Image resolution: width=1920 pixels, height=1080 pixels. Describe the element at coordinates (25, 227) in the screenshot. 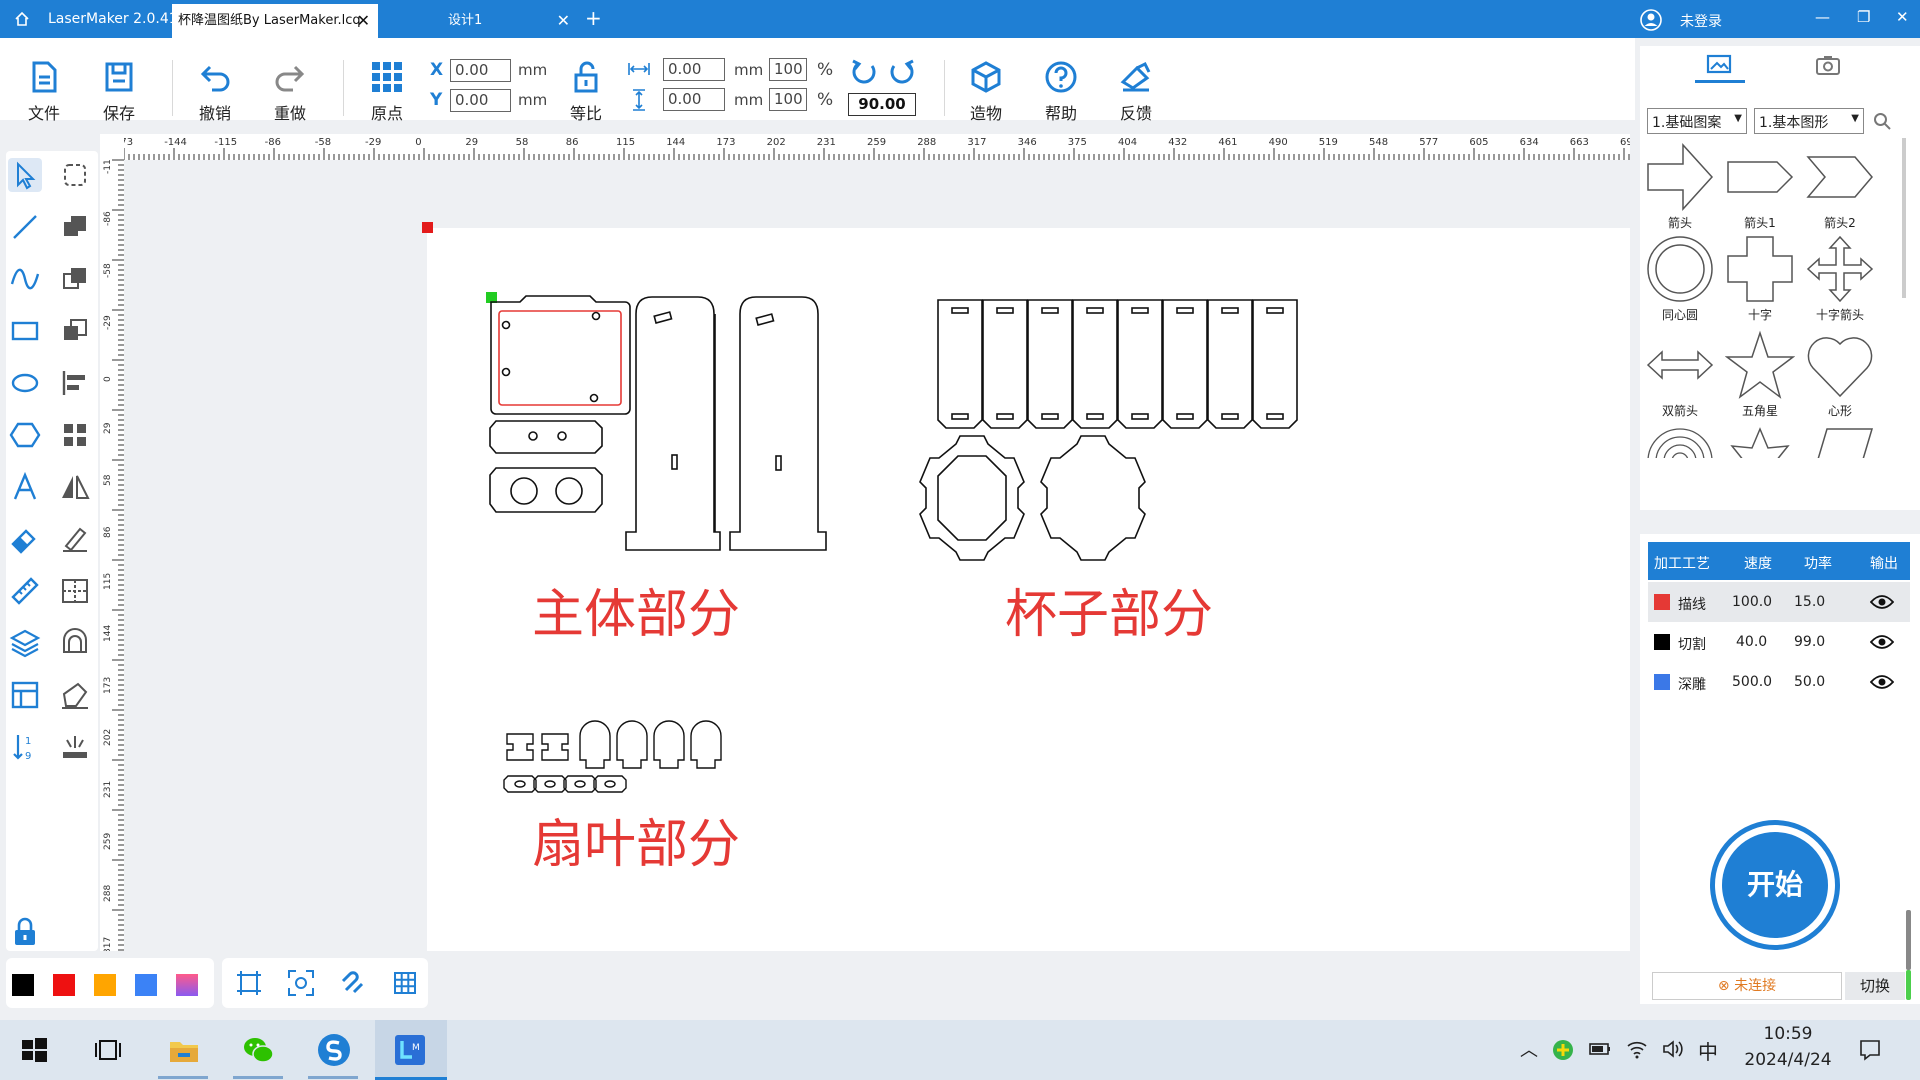

I see `line-tool-icon` at that location.